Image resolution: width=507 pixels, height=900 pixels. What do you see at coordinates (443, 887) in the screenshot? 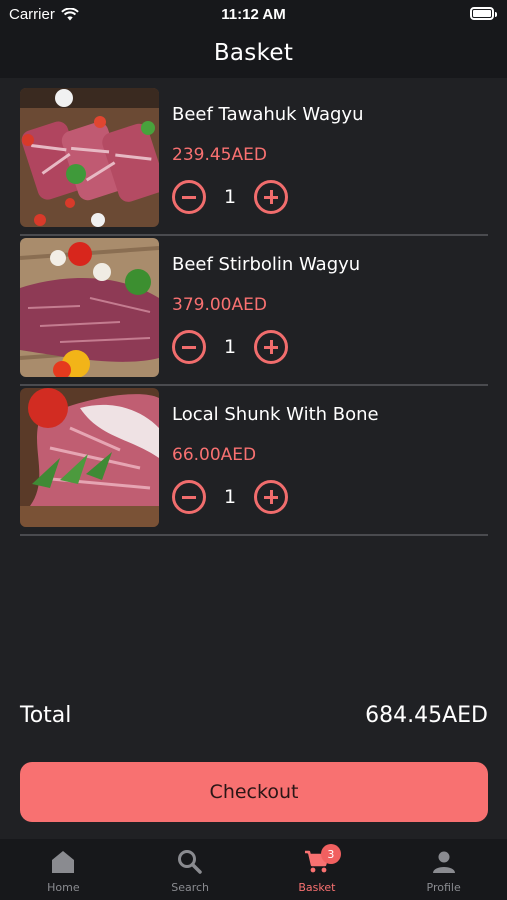
I see `tab-label: Profile` at bounding box center [443, 887].